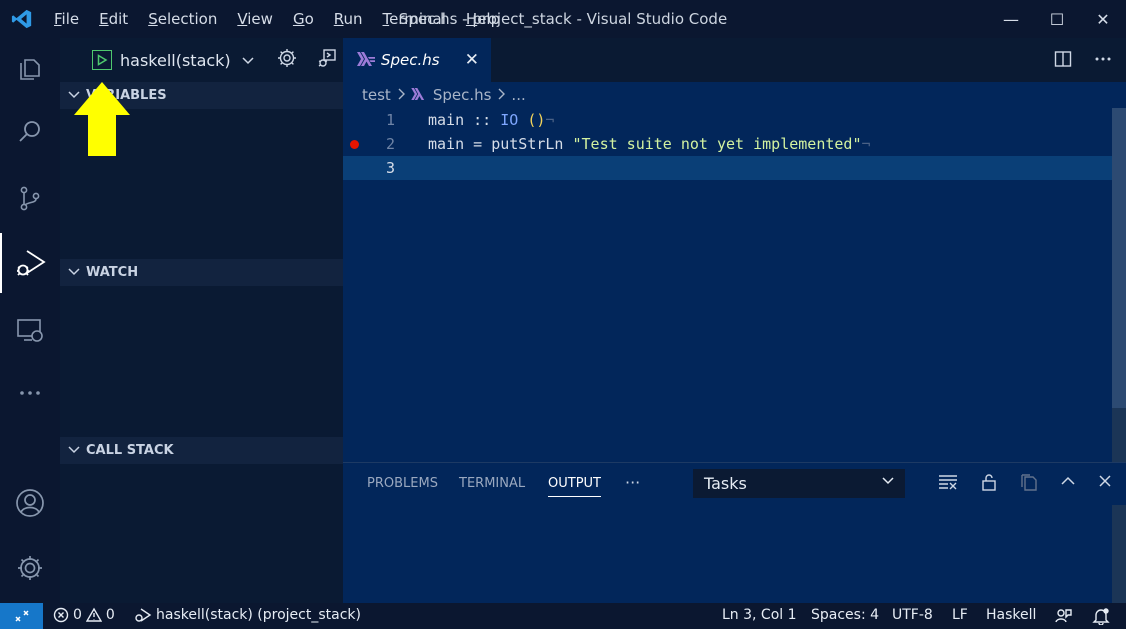 The height and width of the screenshot is (629, 1126). I want to click on run-debug-icon, so click(30, 263).